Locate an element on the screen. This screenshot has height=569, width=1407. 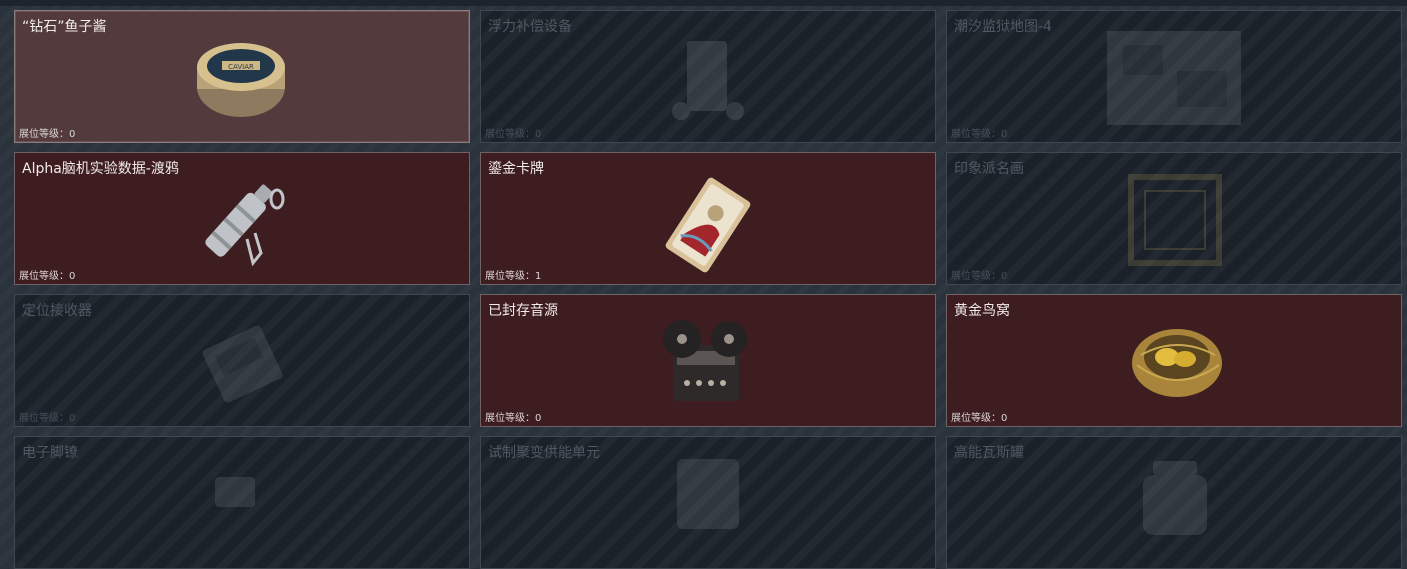
slot-level: 展位等级：1 is located at coordinates (513, 276).